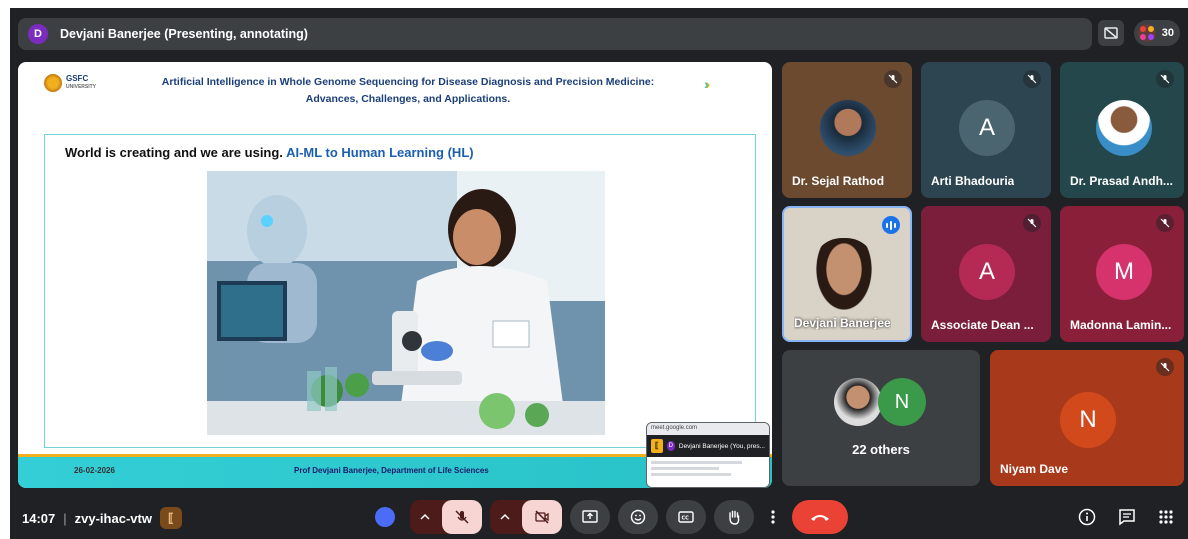 Image resolution: width=1188 pixels, height=539 pixels. I want to click on speaking-indicator-icon, so click(891, 225).